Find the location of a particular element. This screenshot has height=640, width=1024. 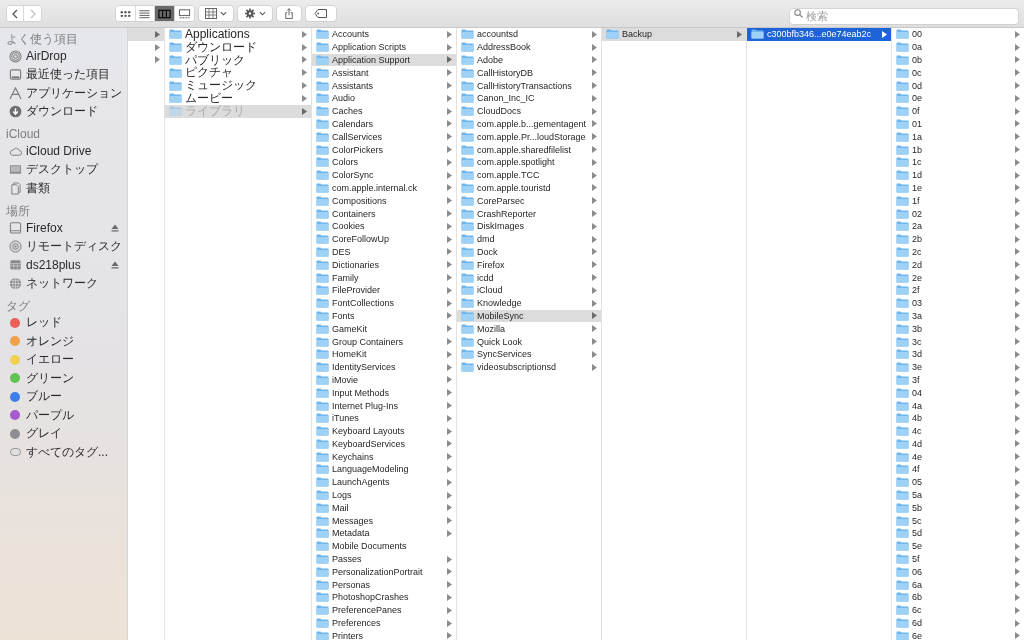

sidebar-item: オレンジ is located at coordinates (63, 341).